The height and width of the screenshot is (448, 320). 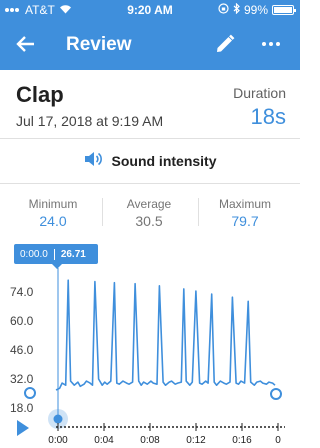 What do you see at coordinates (196, 440) in the screenshot?
I see `x-tick-label: 0:12` at bounding box center [196, 440].